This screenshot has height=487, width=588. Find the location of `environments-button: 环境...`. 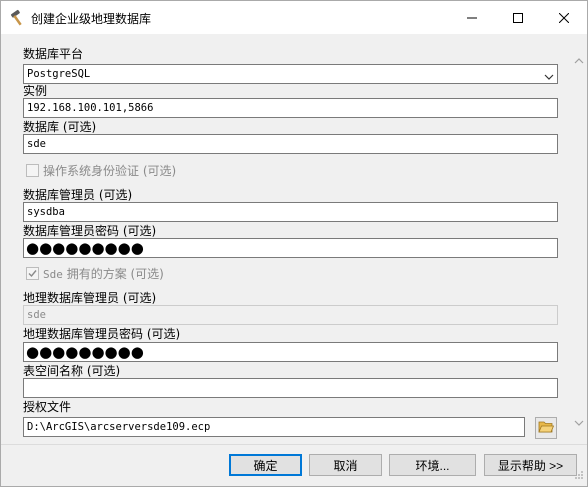

environments-button: 环境... is located at coordinates (432, 465).